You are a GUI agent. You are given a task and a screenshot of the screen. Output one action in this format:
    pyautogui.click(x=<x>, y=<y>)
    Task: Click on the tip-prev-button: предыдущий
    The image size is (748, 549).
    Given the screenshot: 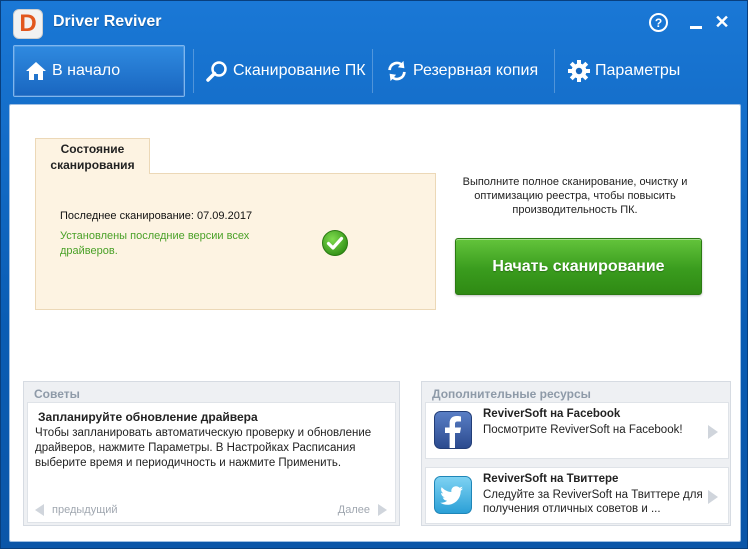 What is the action you would take?
    pyautogui.click(x=76, y=510)
    